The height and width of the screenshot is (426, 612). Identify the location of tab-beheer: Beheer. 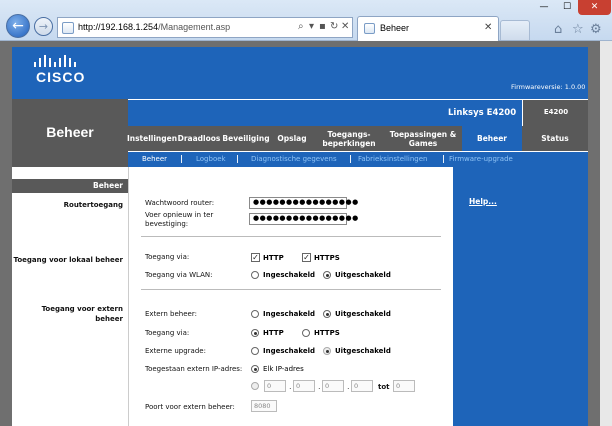
(492, 138).